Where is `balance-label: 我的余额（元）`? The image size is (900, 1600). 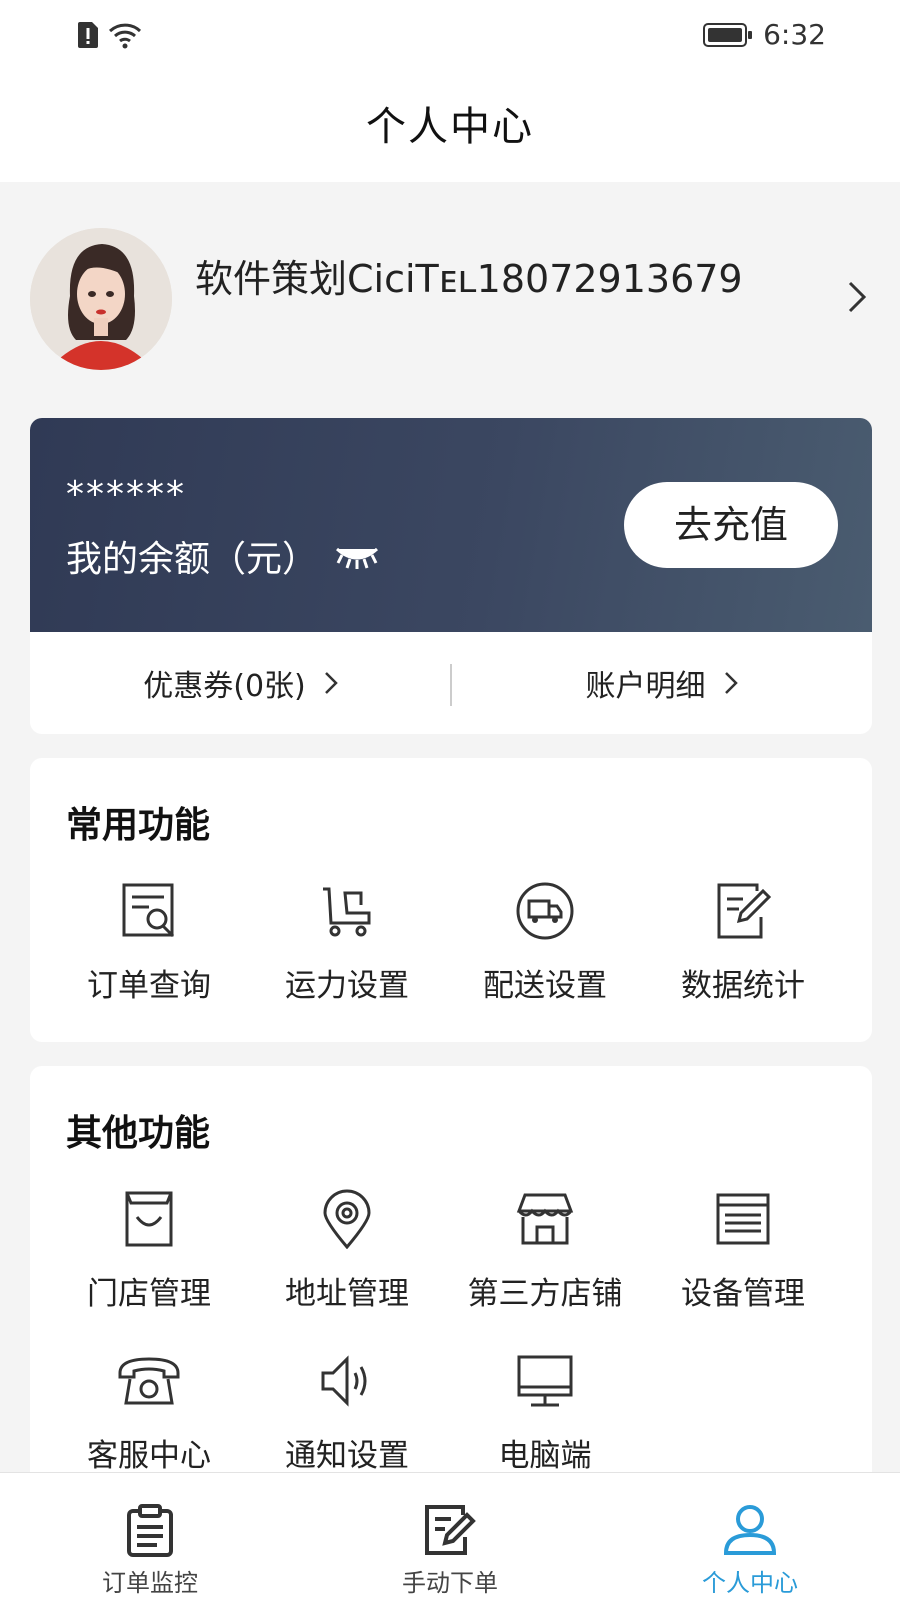
balance-label: 我的余额（元） is located at coordinates (192, 559).